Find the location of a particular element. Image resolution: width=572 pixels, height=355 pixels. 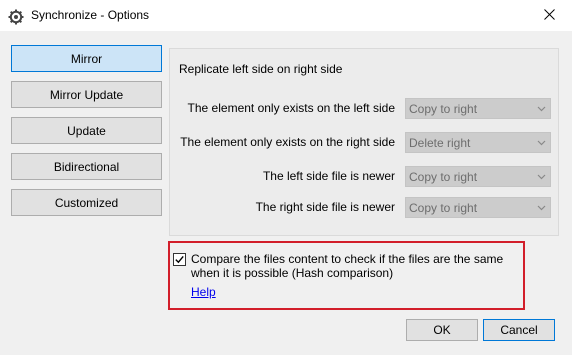

gear-icon is located at coordinates (16, 17).